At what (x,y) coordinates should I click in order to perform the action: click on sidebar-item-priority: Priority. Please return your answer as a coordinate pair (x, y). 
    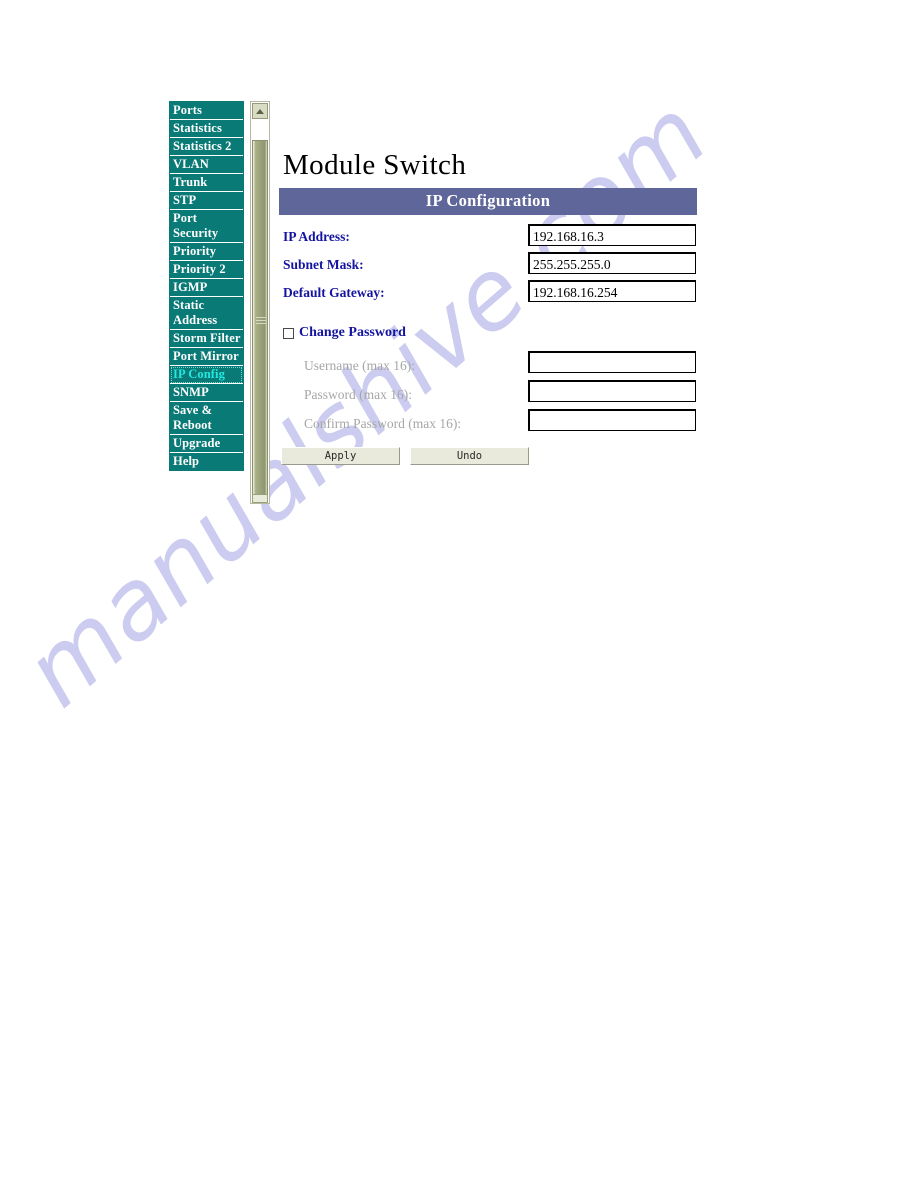
    Looking at the image, I should click on (206, 252).